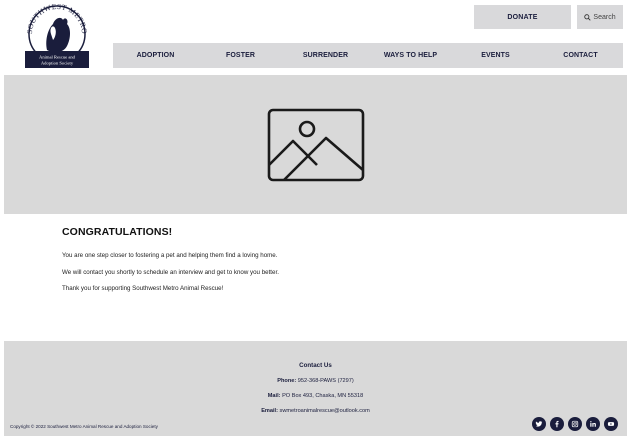 The height and width of the screenshot is (438, 630). I want to click on instagram-icon, so click(575, 424).